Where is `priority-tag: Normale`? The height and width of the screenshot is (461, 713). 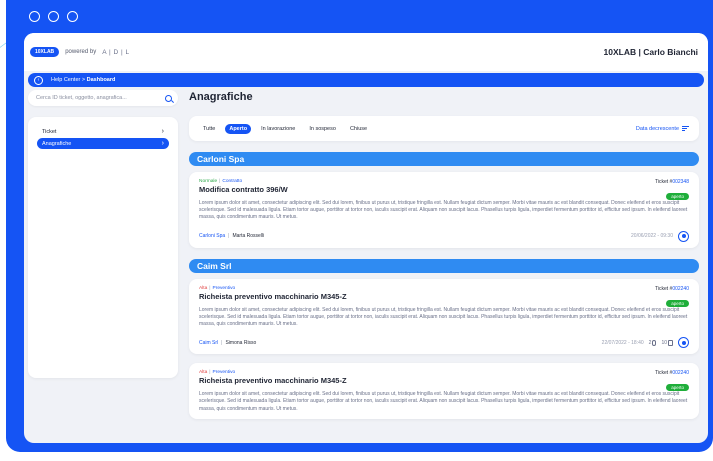 priority-tag: Normale is located at coordinates (208, 181).